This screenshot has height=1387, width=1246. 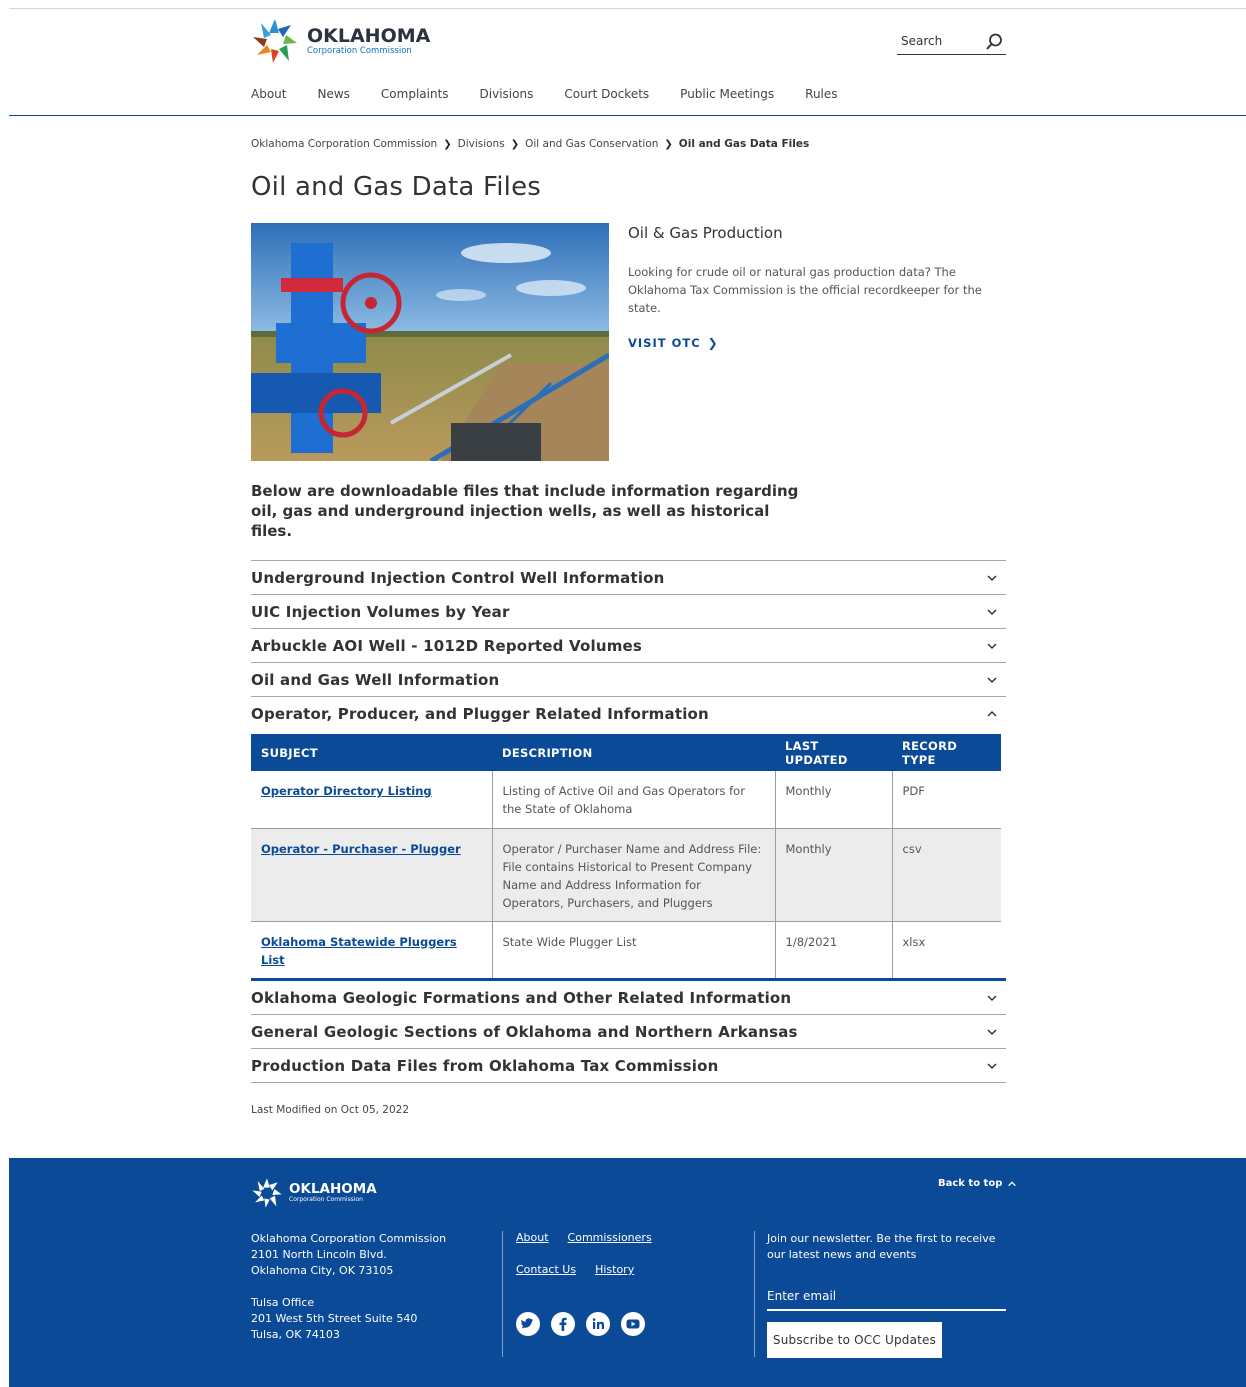 What do you see at coordinates (598, 1324) in the screenshot?
I see `linkedin-icon` at bounding box center [598, 1324].